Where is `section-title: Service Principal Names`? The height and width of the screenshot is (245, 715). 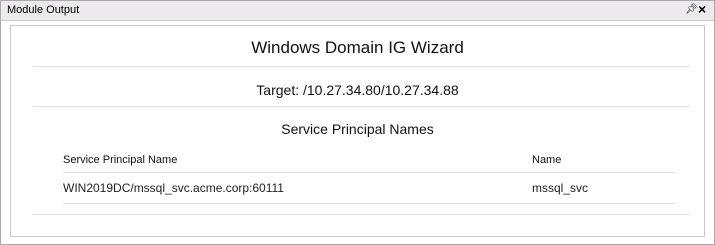 section-title: Service Principal Names is located at coordinates (357, 129).